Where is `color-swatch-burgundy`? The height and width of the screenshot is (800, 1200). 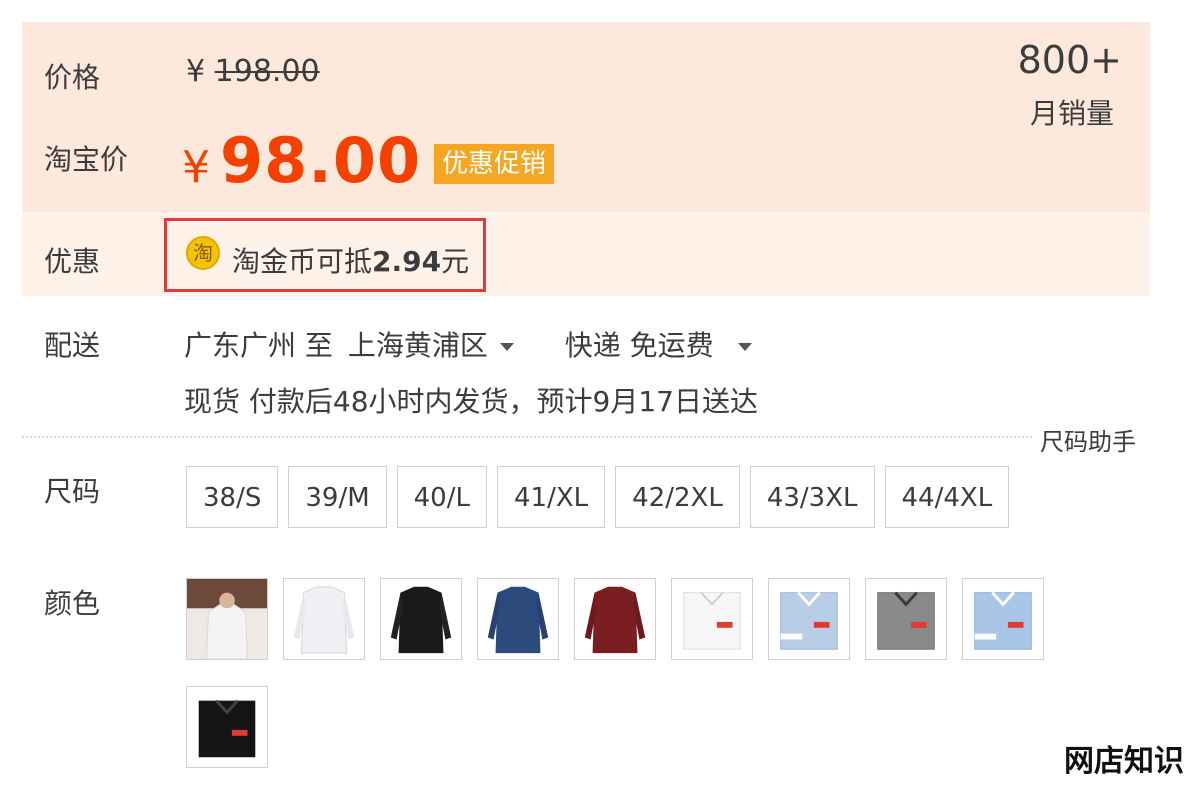 color-swatch-burgundy is located at coordinates (615, 619).